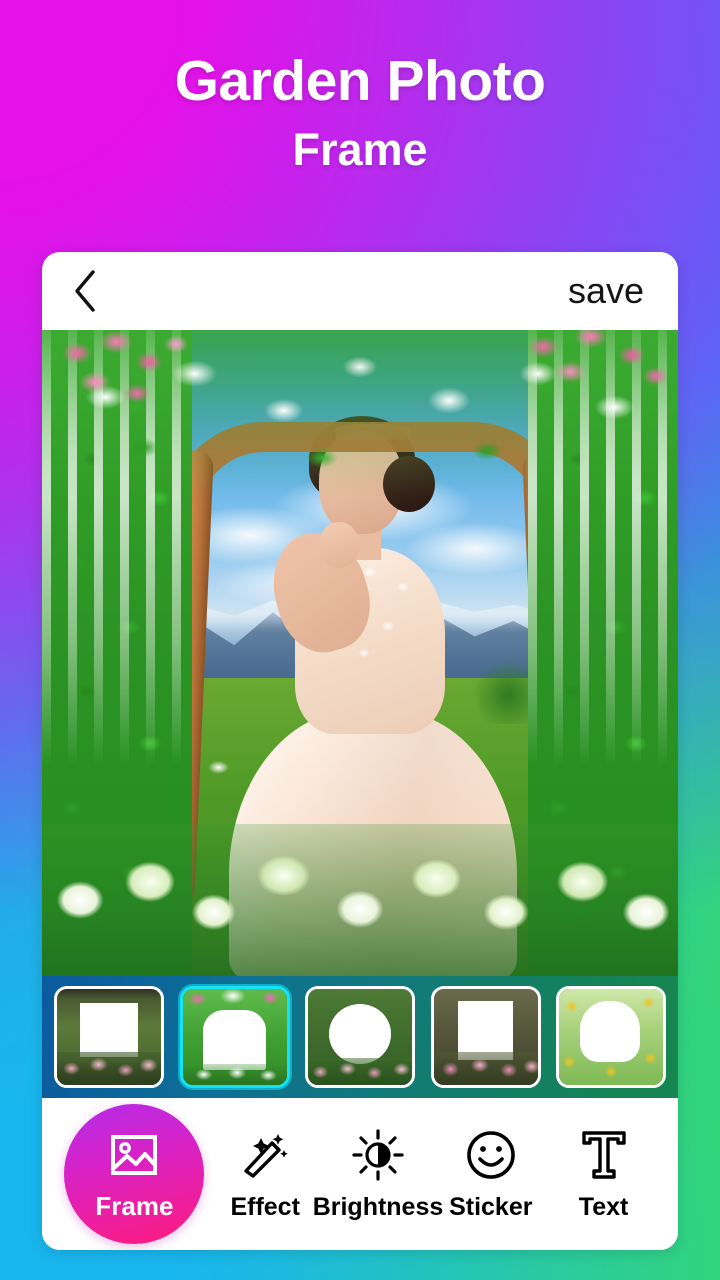 The image size is (720, 1280). I want to click on tool-brightness: Brightness, so click(378, 1174).